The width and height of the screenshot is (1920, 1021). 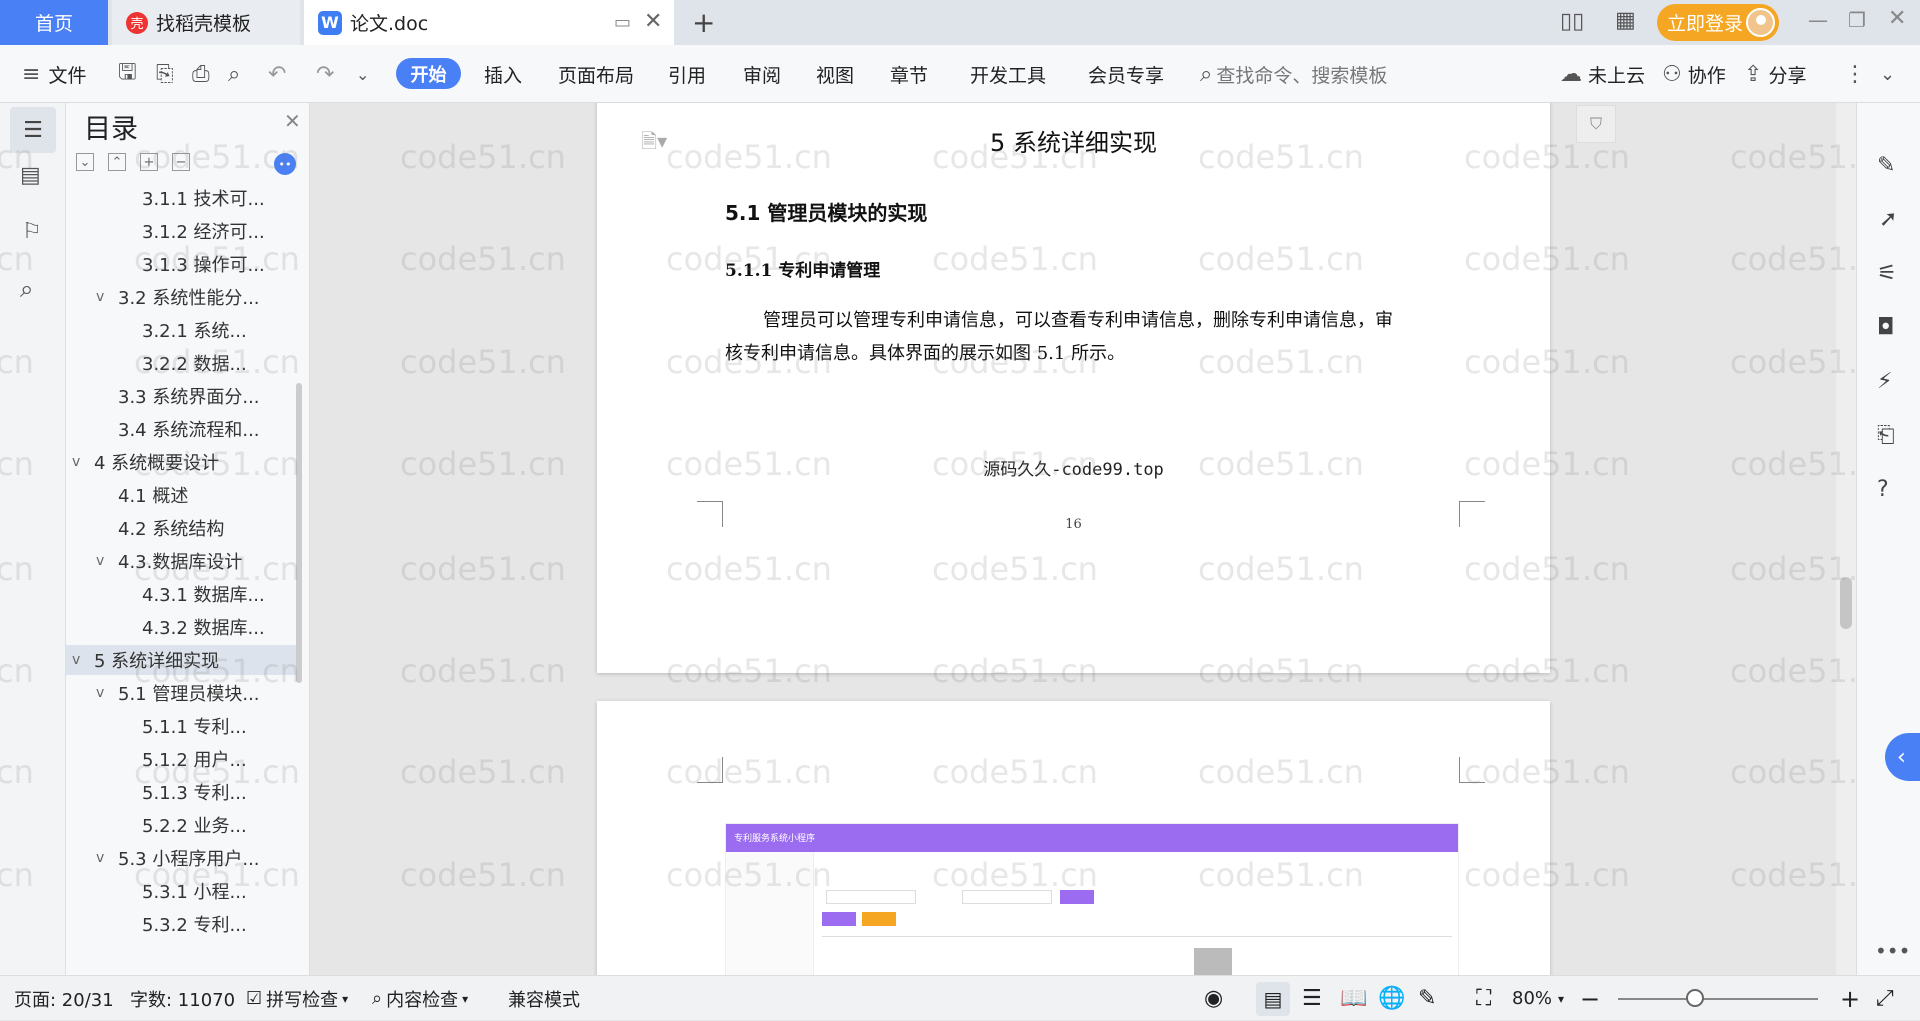 What do you see at coordinates (64, 998) in the screenshot?
I see `page-indicator: 页面: 20/31` at bounding box center [64, 998].